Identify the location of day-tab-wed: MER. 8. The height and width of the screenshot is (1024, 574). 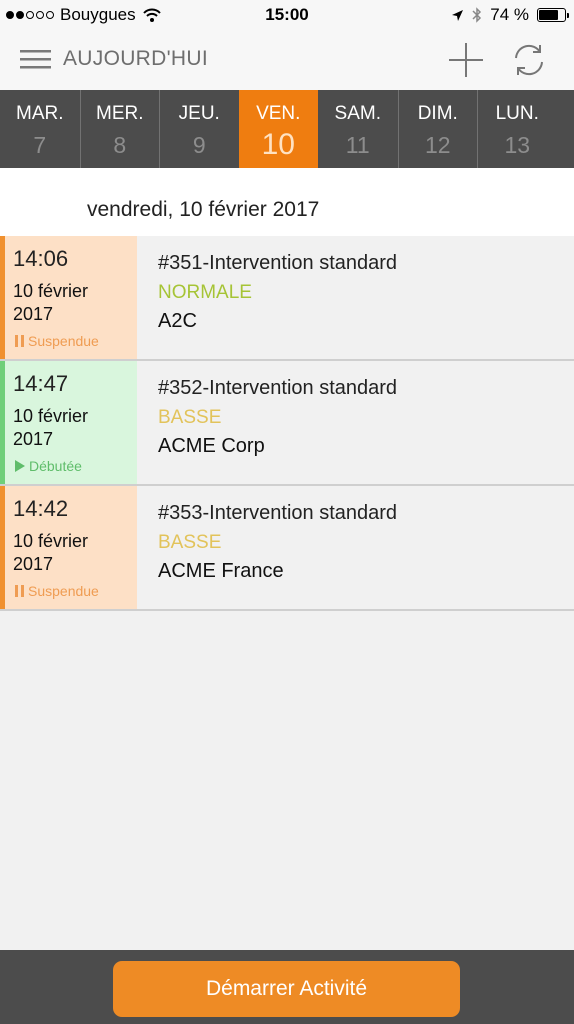
(119, 129).